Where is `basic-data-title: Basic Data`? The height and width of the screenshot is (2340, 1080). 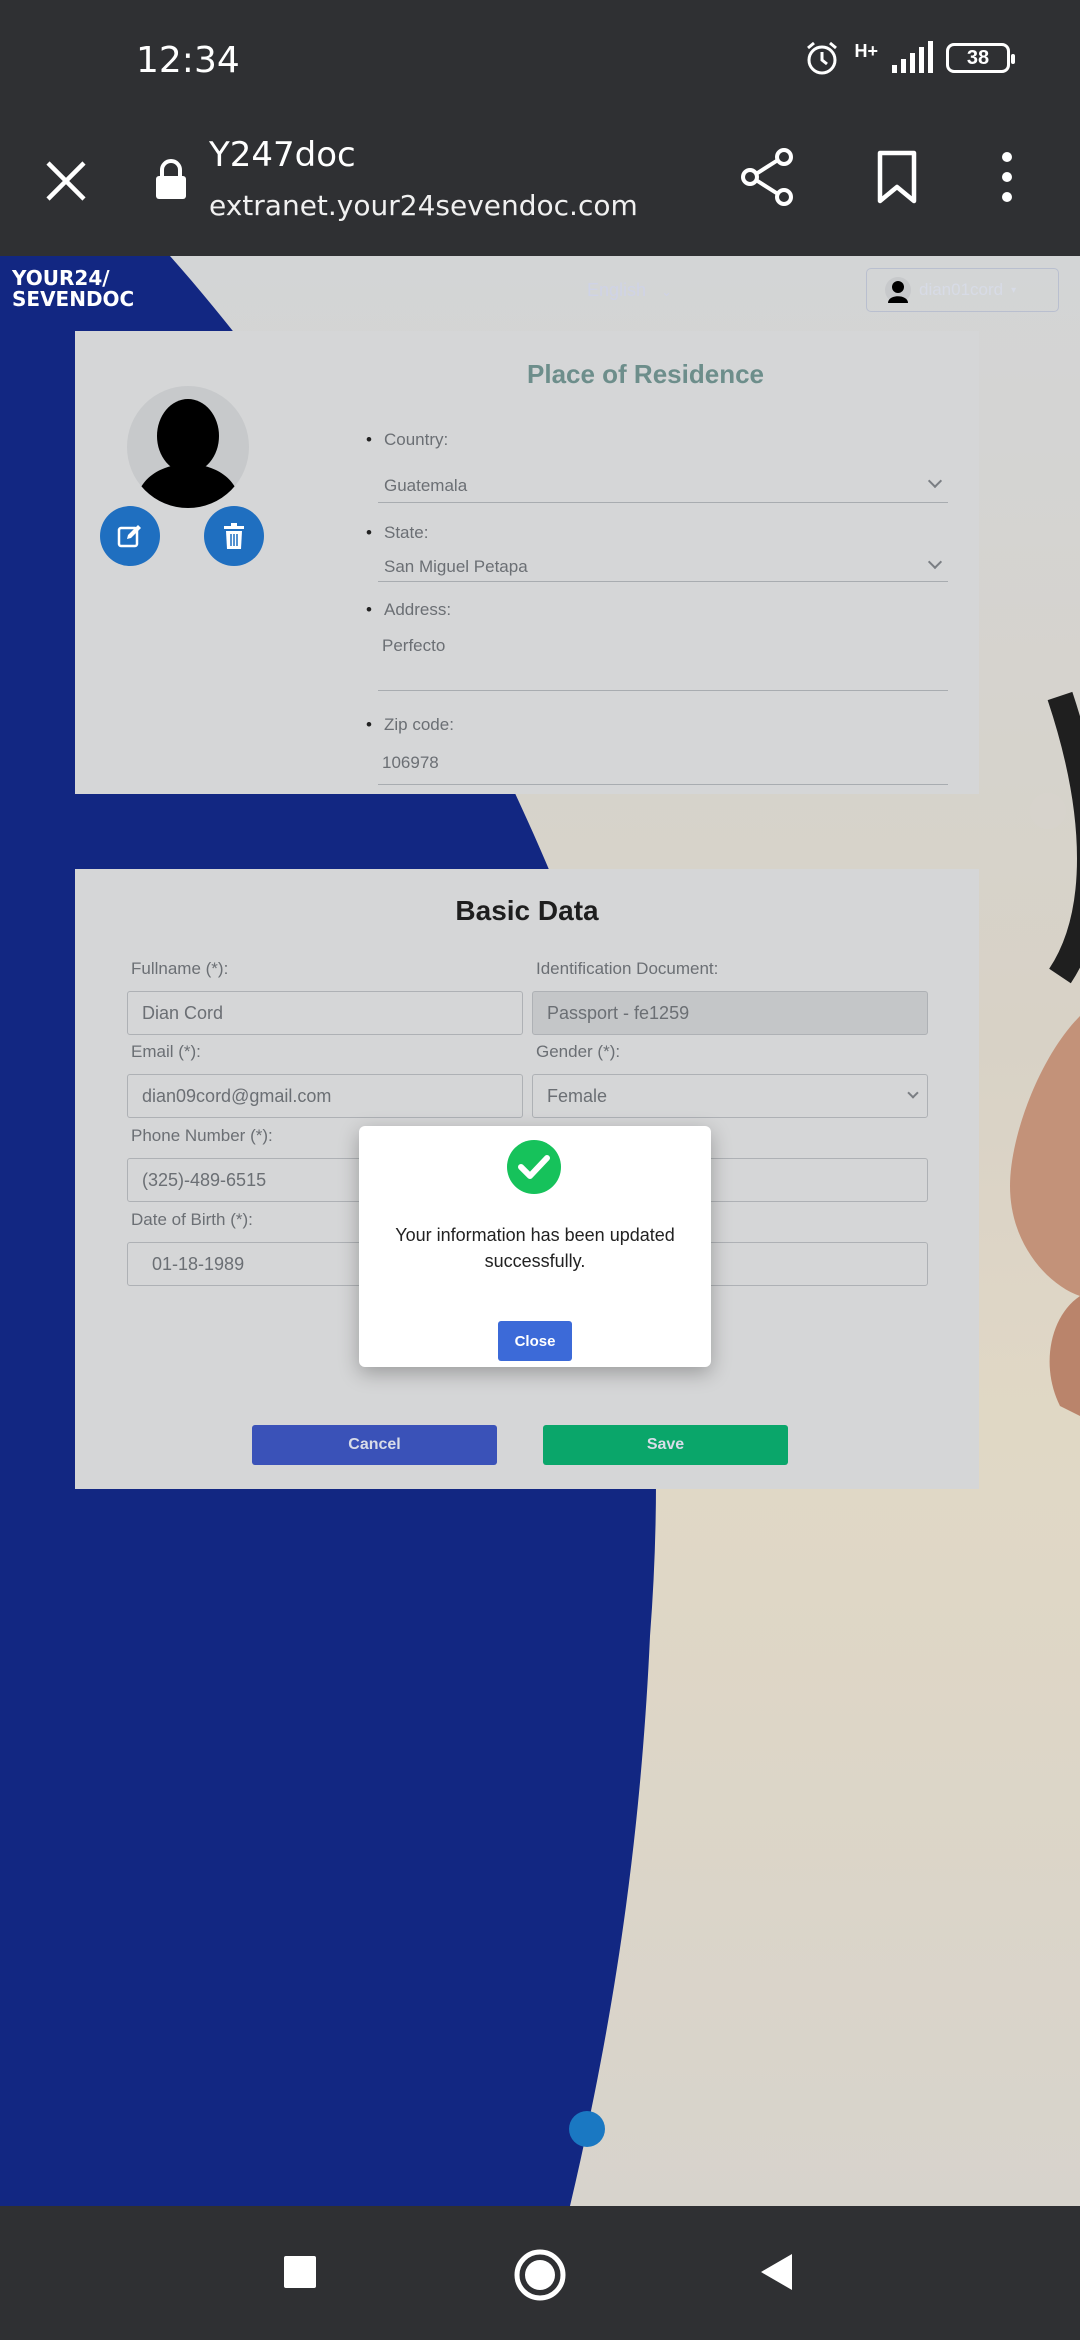 basic-data-title: Basic Data is located at coordinates (527, 910).